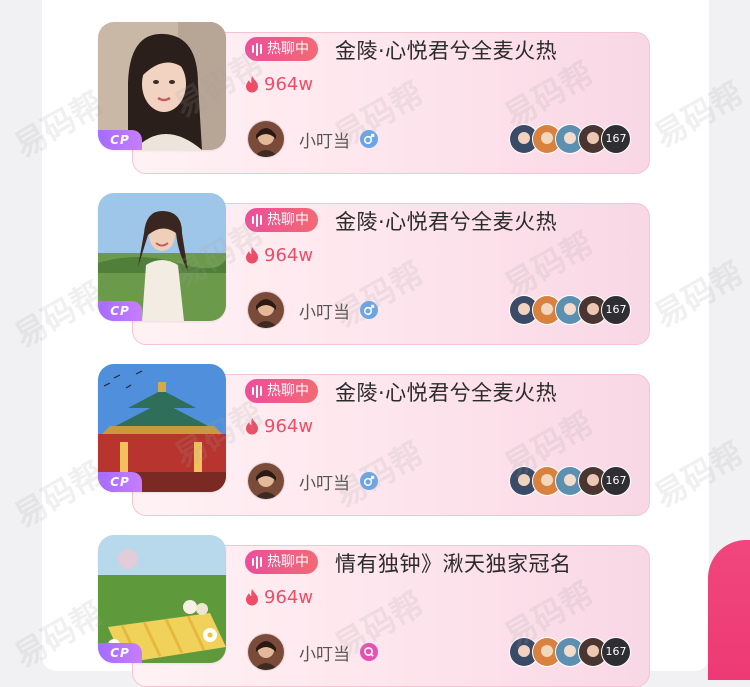 Image resolution: width=750 pixels, height=687 pixels. Describe the element at coordinates (369, 652) in the screenshot. I see `search-badge-icon` at that location.